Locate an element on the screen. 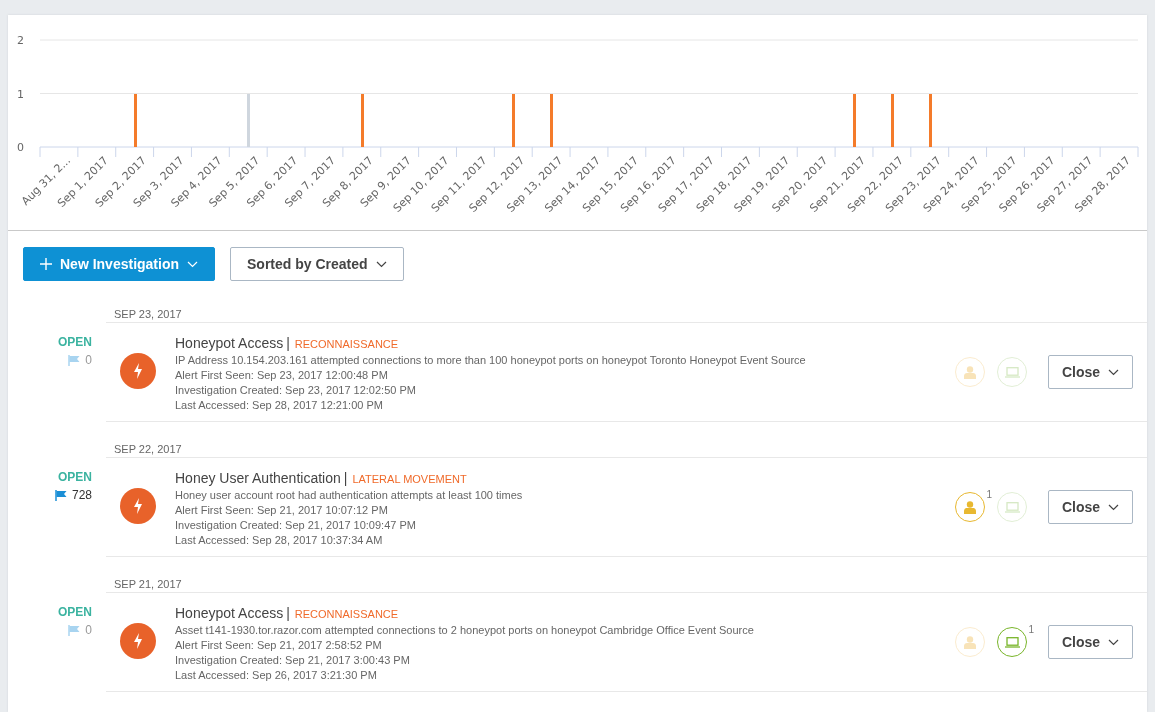 The width and height of the screenshot is (1155, 712). first-seen-text: Alert First Seen: Sep 21, 2017 2:58:52 PM is located at coordinates (279, 645).